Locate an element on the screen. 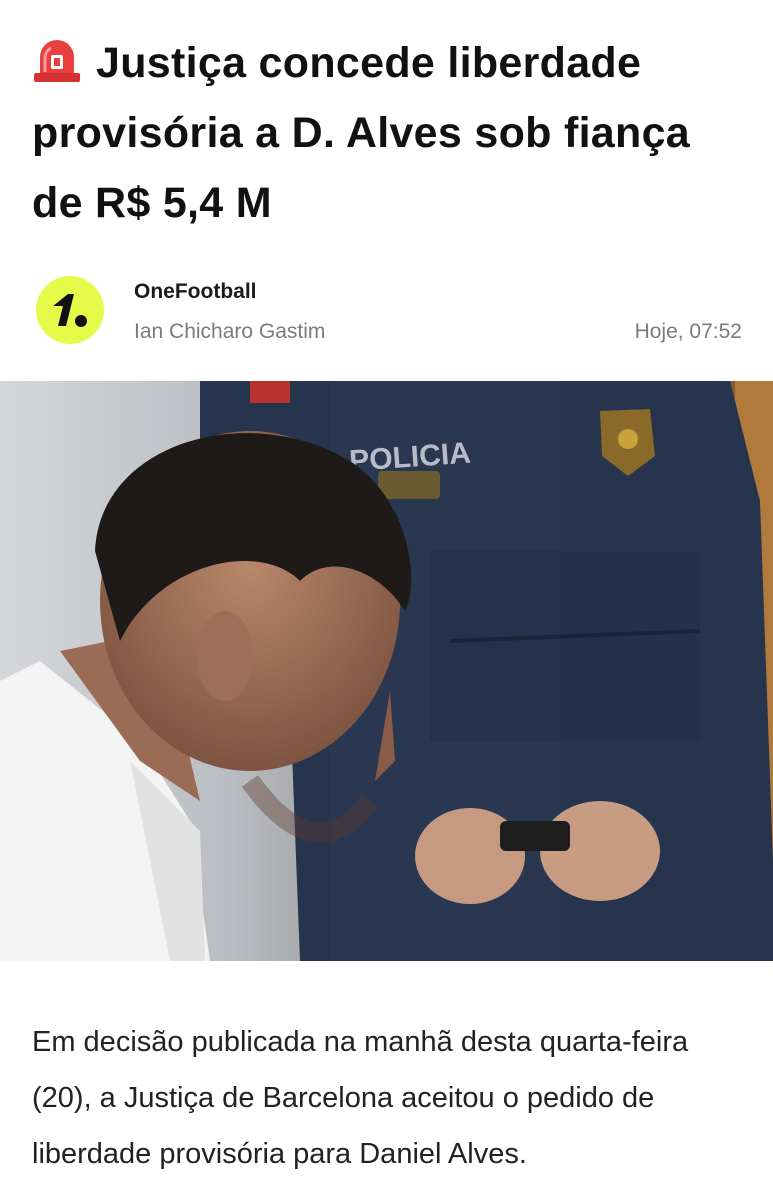  onefootball-logo-mark is located at coordinates (70, 310).